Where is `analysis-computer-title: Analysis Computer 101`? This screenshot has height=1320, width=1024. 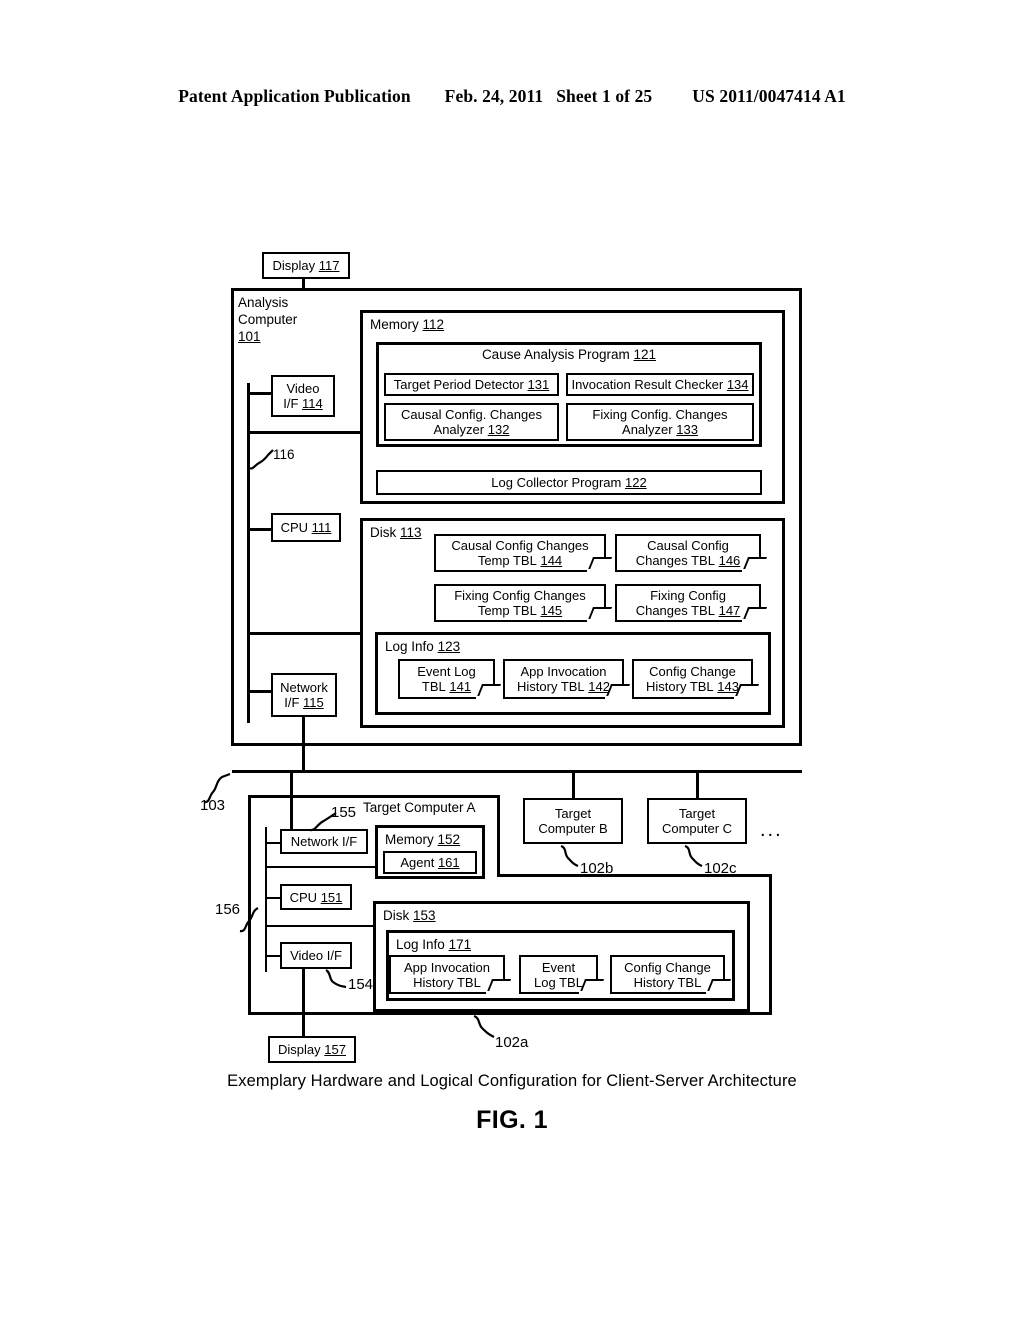 analysis-computer-title: Analysis Computer 101 is located at coordinates (268, 319).